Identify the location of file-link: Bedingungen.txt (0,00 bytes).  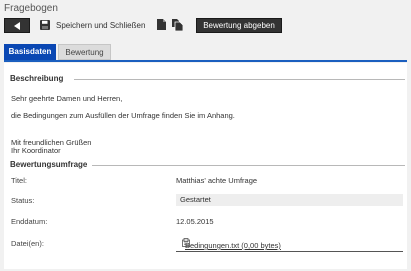
(233, 245).